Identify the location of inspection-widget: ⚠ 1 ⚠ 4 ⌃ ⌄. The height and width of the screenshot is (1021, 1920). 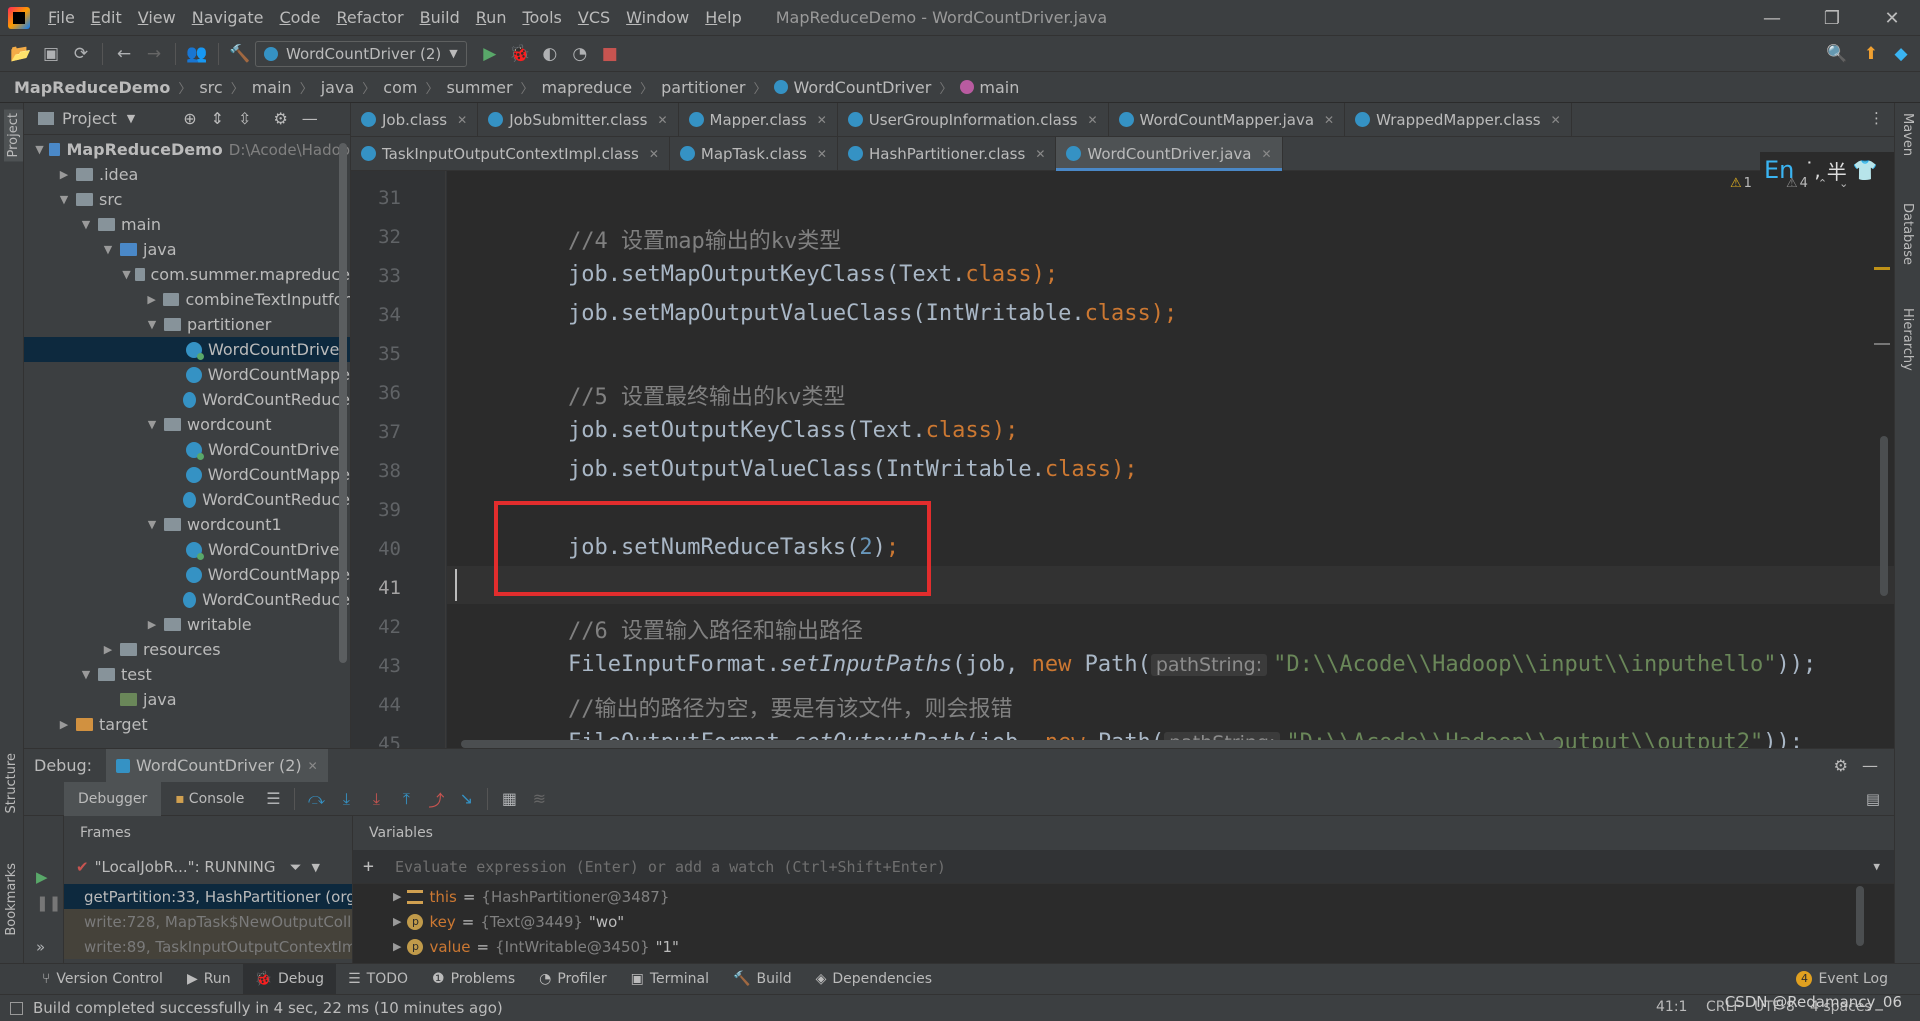
(1789, 183).